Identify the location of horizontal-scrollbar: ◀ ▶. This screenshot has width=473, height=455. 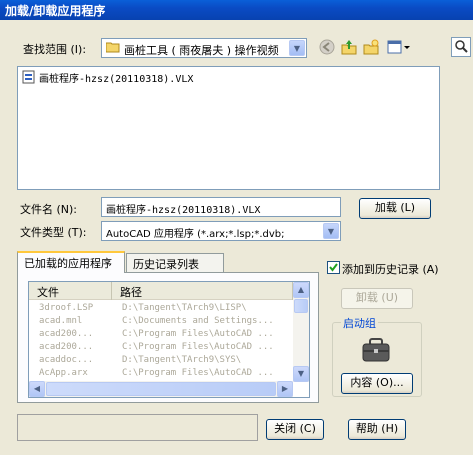
(161, 389).